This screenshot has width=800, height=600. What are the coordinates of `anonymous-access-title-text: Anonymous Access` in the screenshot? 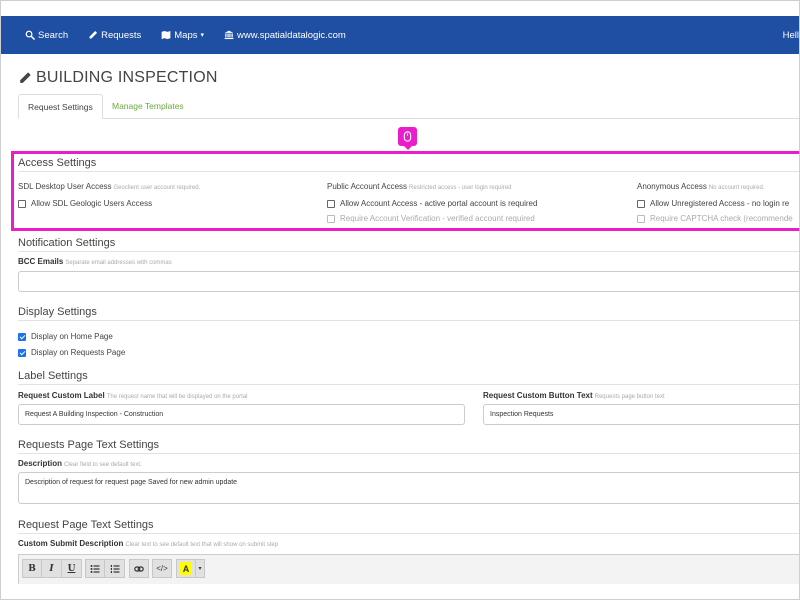 It's located at (672, 186).